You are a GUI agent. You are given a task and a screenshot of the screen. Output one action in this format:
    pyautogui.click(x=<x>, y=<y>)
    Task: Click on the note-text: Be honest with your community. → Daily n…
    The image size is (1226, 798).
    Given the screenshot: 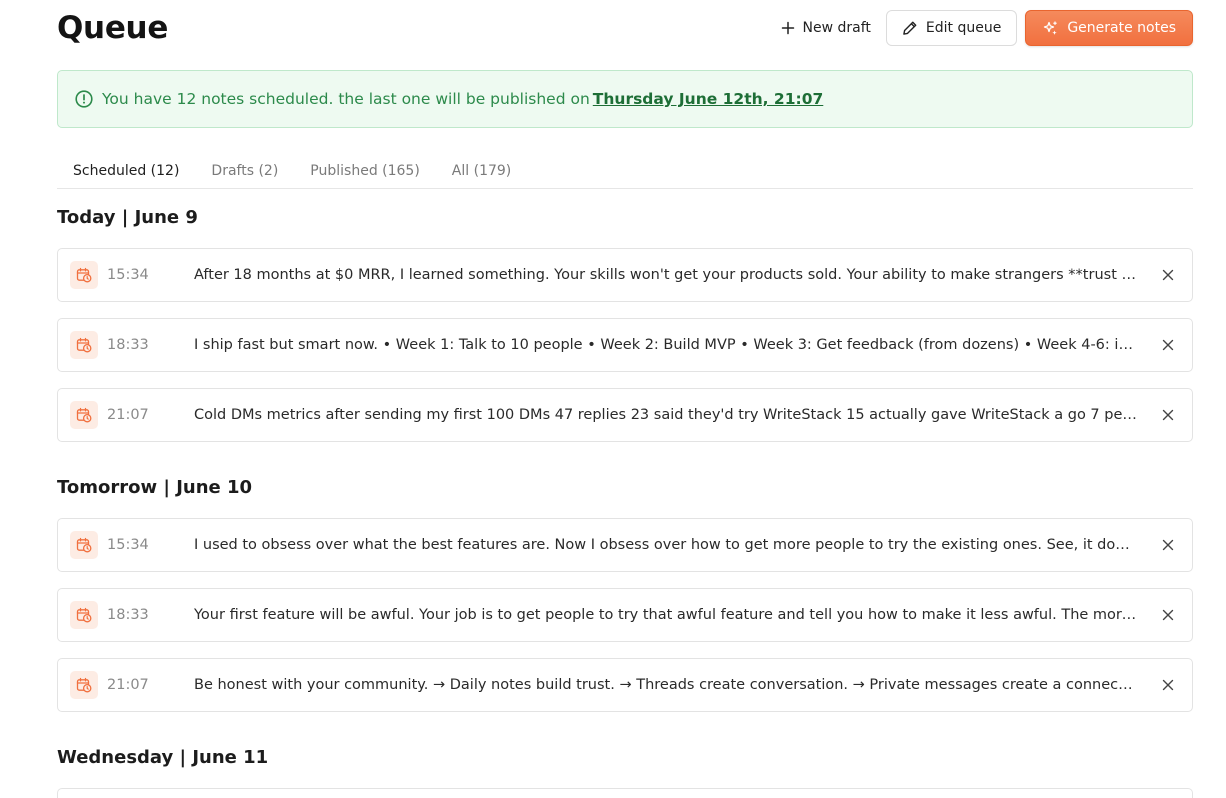 What is the action you would take?
    pyautogui.click(x=666, y=685)
    